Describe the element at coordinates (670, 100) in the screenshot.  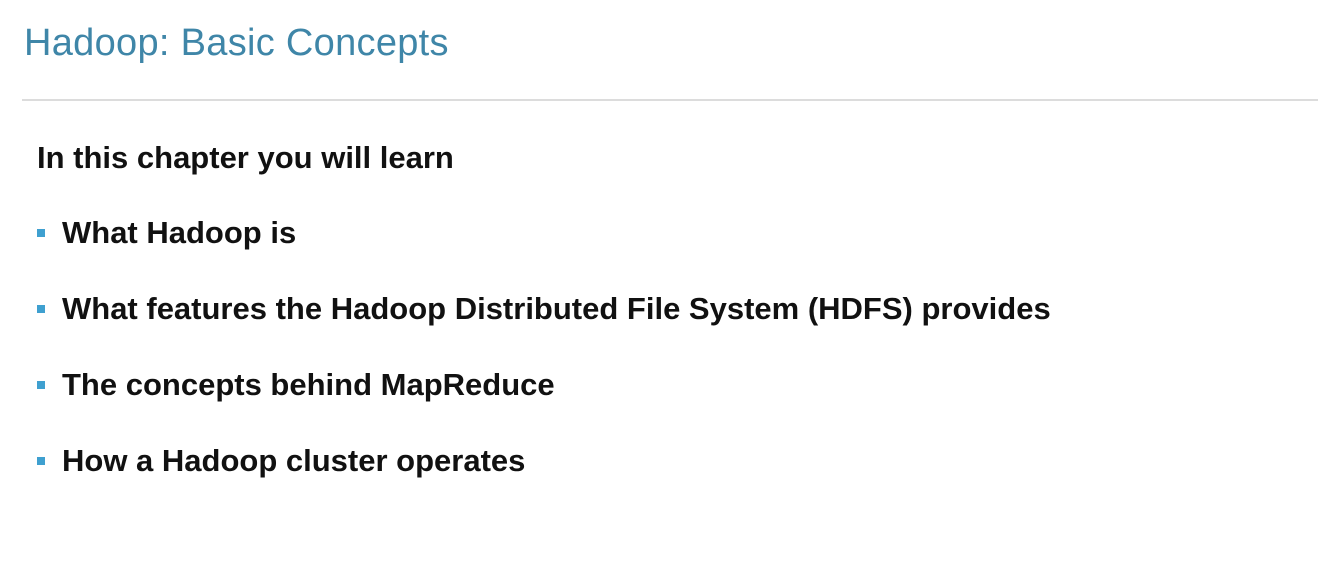
I see `title-divider` at that location.